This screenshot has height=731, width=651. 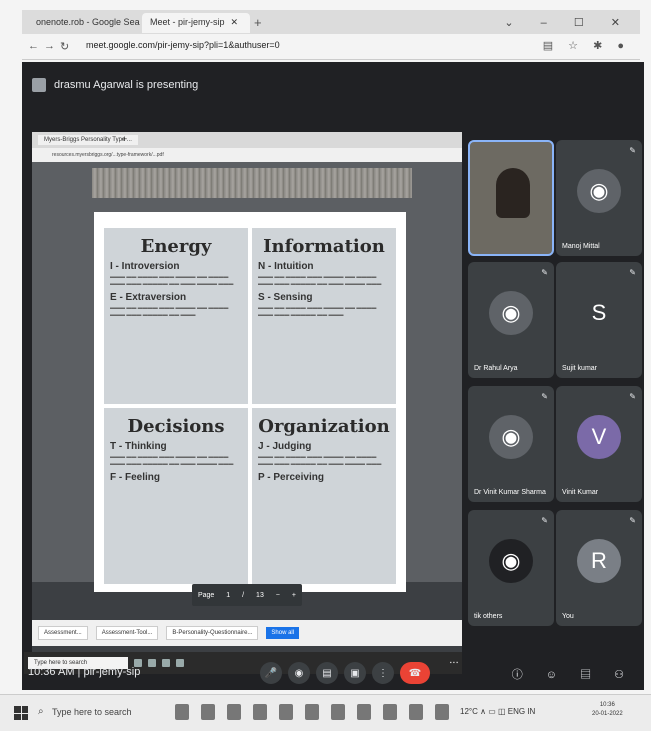 I want to click on tab-label: Meet - pir-jemy-sip, so click(x=187, y=22).